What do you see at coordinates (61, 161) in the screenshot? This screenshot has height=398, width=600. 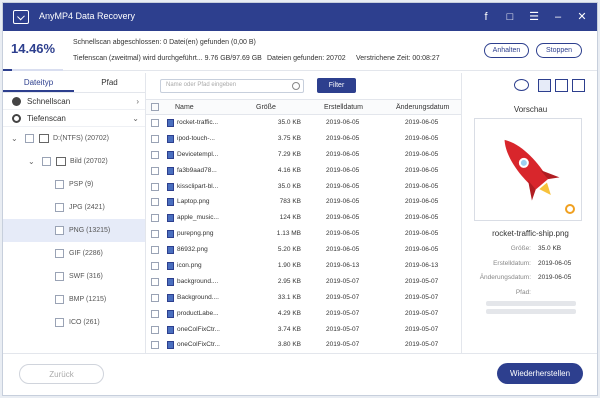 I see `image-folder-icon` at bounding box center [61, 161].